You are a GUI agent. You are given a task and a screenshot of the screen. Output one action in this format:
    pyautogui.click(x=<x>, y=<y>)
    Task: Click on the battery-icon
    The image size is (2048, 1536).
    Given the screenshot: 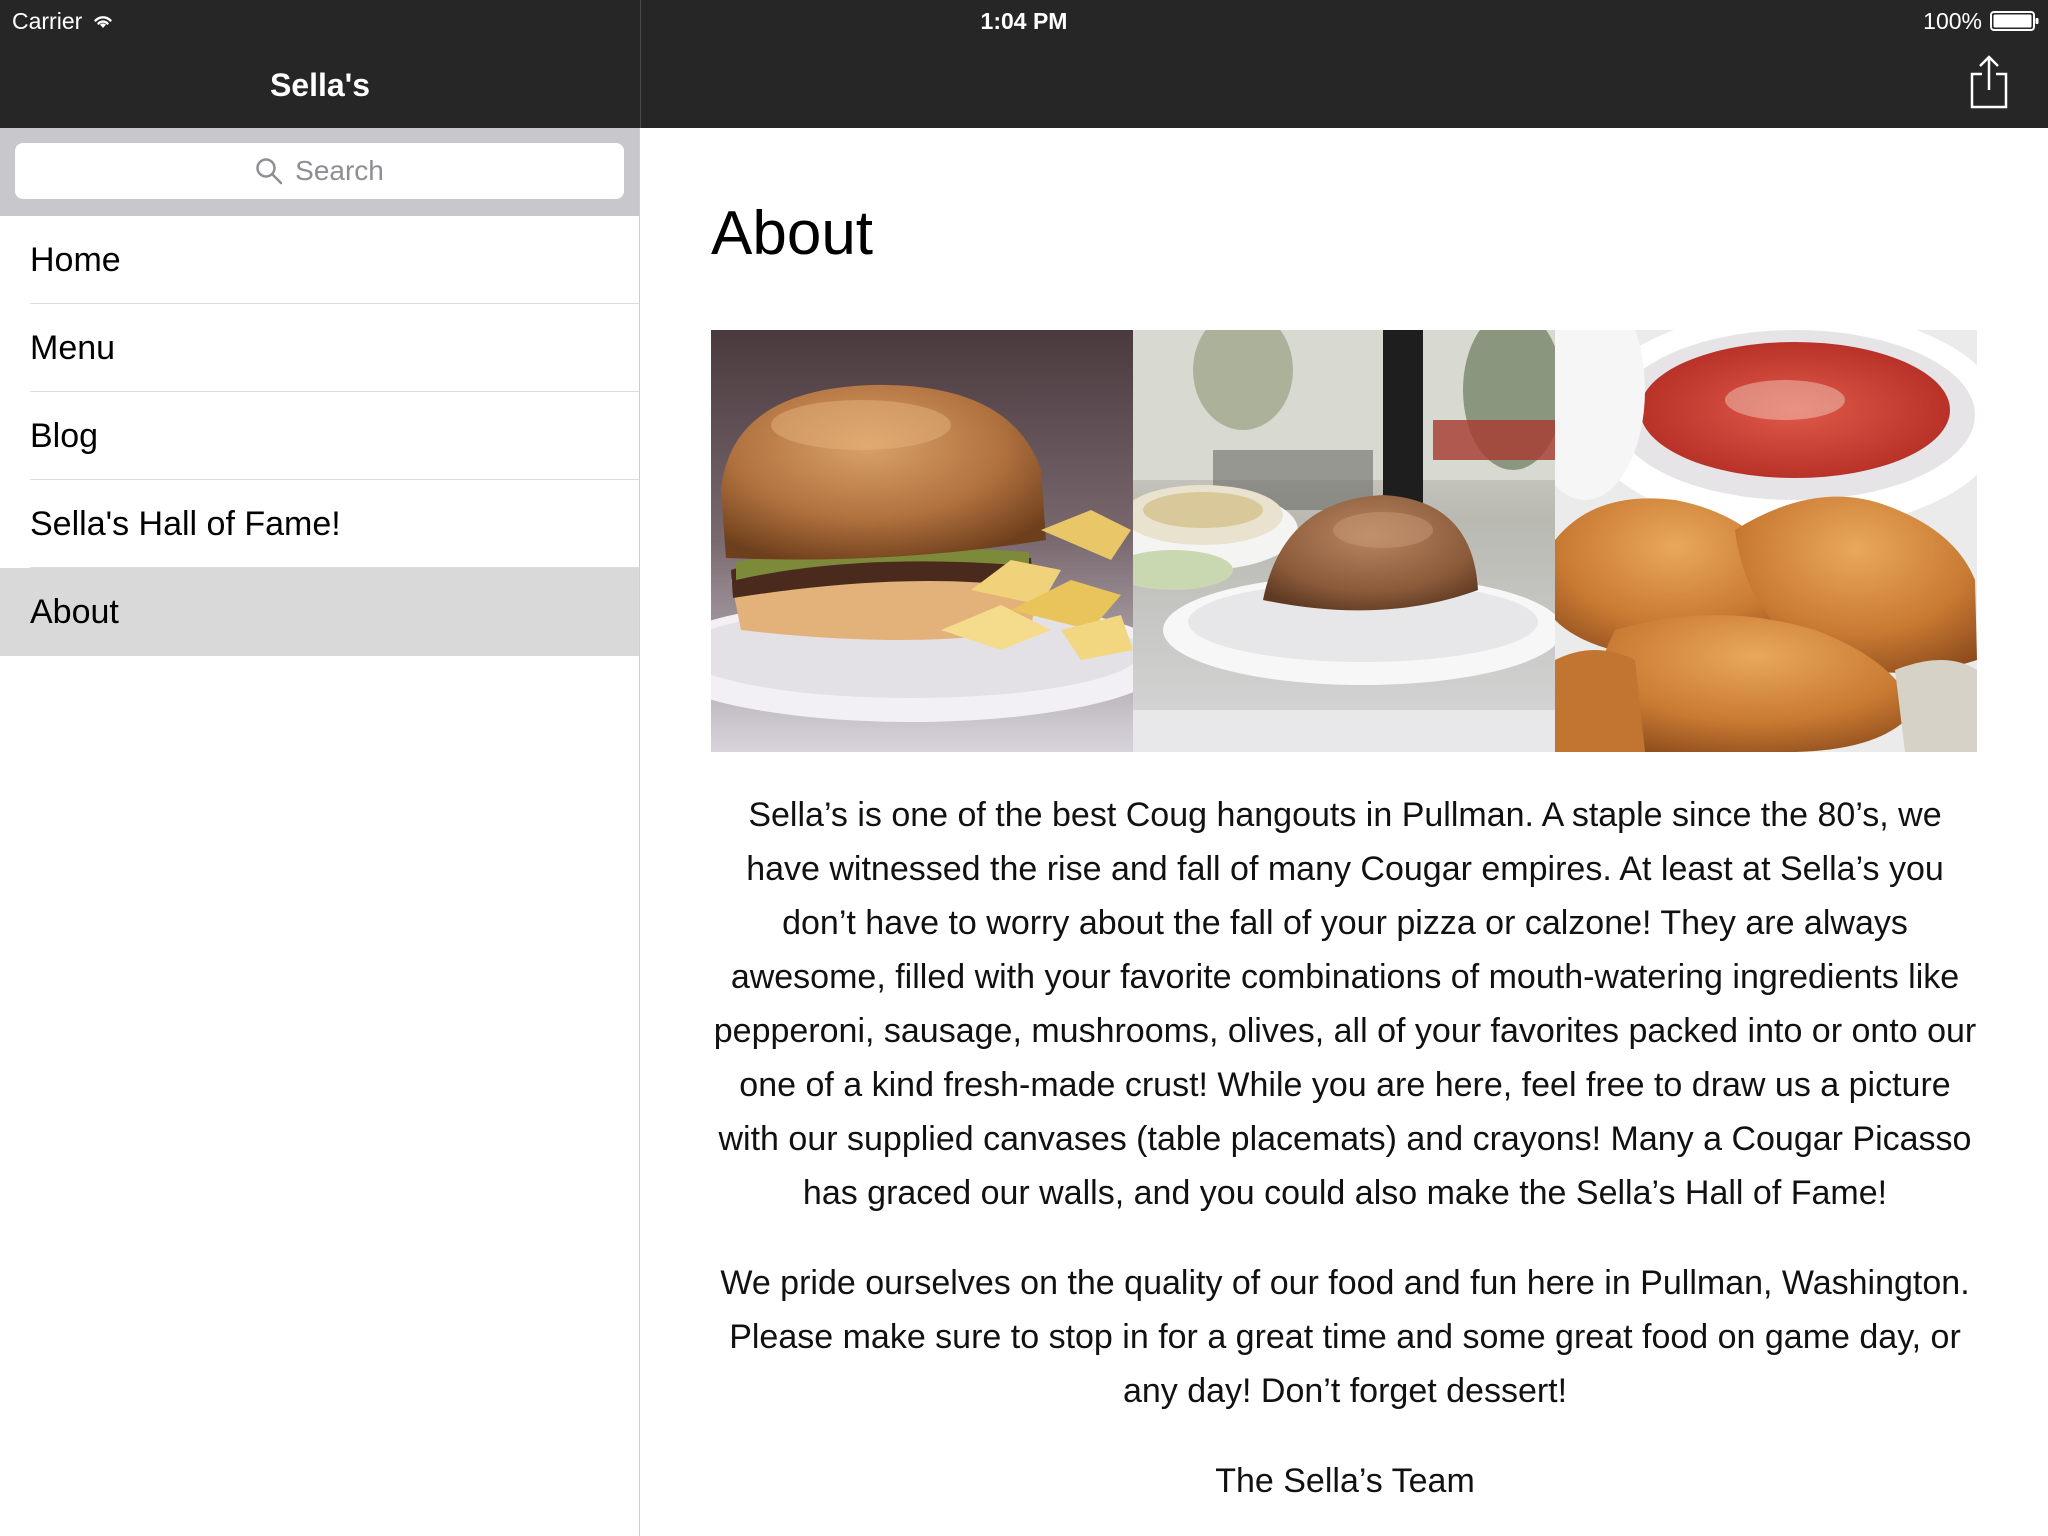 What is the action you would take?
    pyautogui.click(x=2014, y=21)
    